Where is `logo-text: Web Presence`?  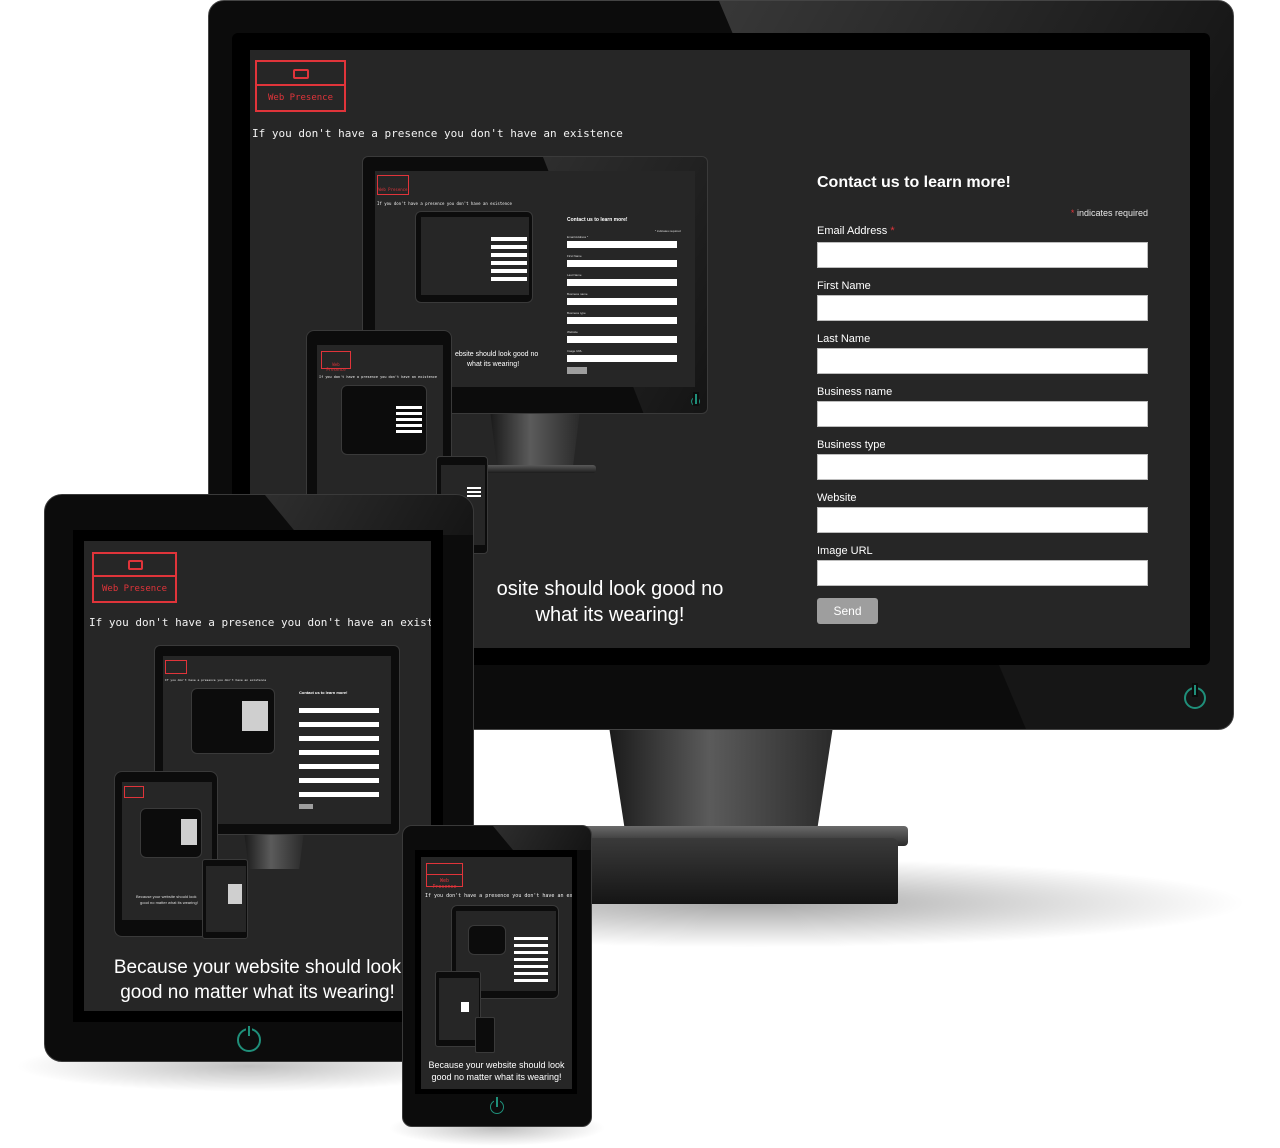 logo-text: Web Presence is located at coordinates (300, 98).